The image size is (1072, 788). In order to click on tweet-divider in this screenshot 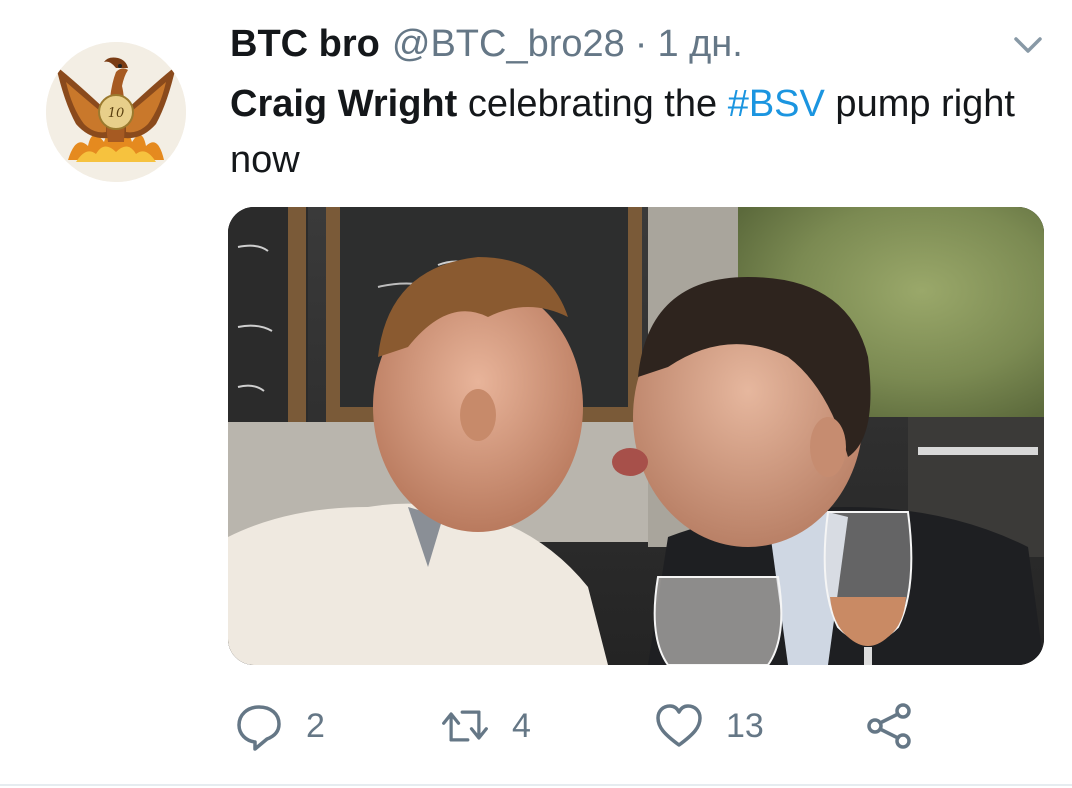, I will do `click(536, 785)`.